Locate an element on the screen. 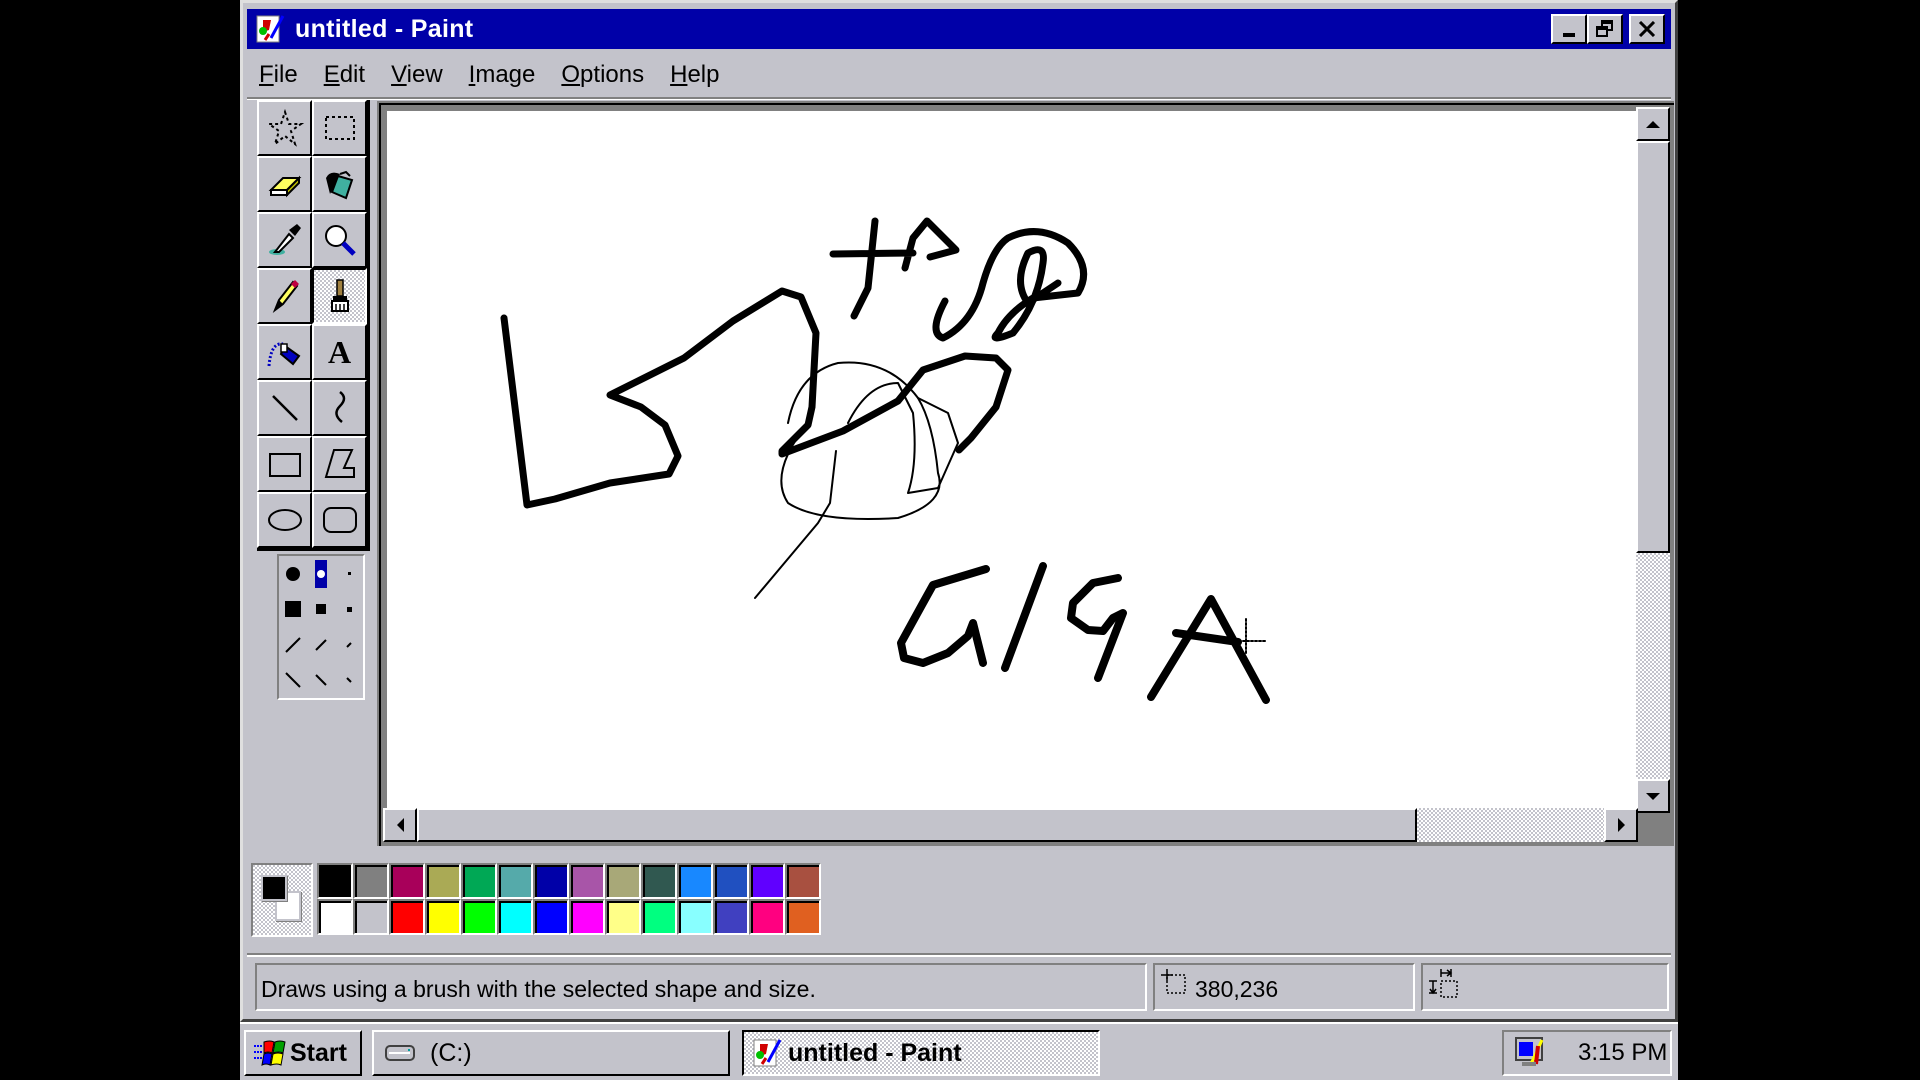 This screenshot has width=1920, height=1080. status-position: 380,236 is located at coordinates (1284, 987).